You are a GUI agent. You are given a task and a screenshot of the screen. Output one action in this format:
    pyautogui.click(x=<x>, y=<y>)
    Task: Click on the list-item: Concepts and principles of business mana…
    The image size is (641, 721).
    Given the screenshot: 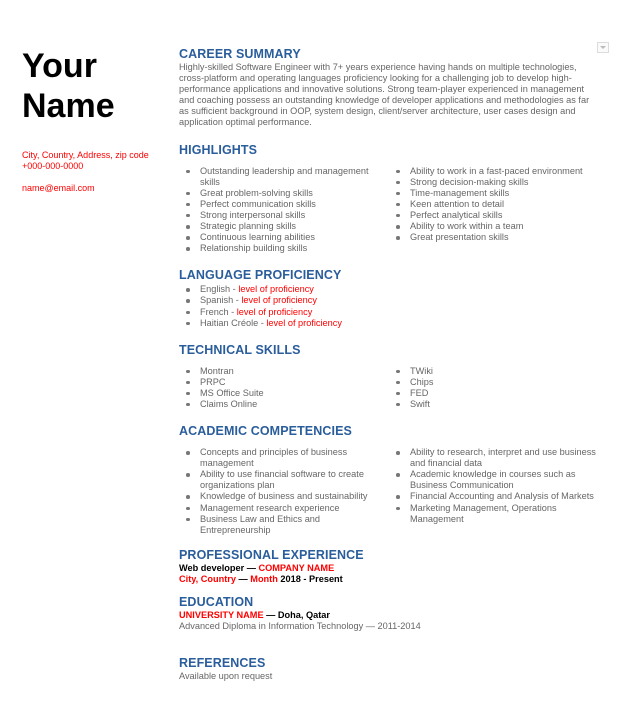 What is the action you would take?
    pyautogui.click(x=284, y=458)
    